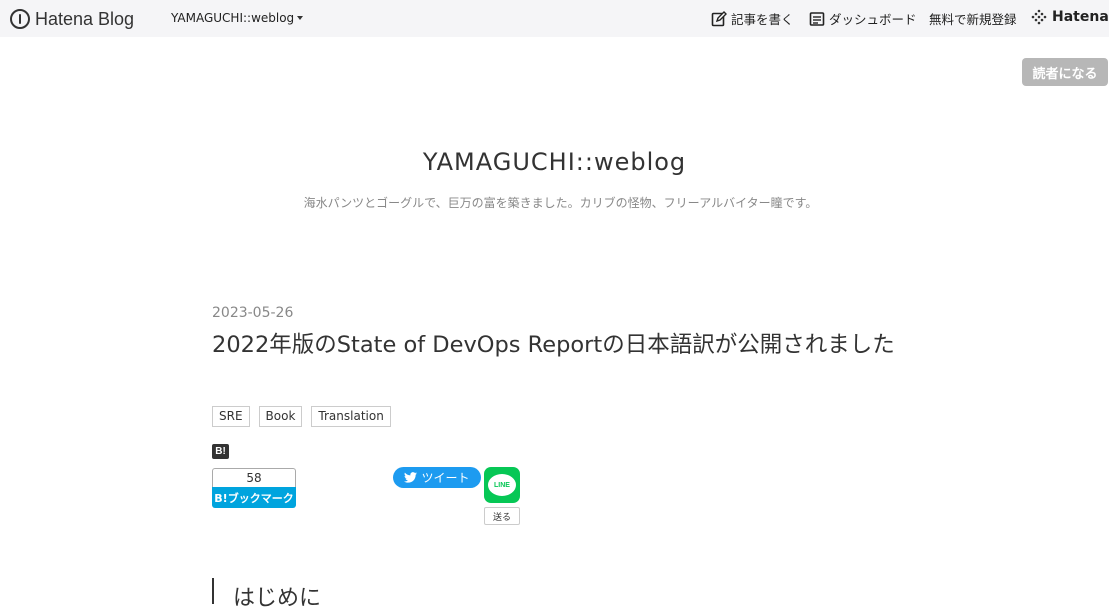 The width and height of the screenshot is (1109, 612). I want to click on twitter-bird-icon, so click(411, 477).